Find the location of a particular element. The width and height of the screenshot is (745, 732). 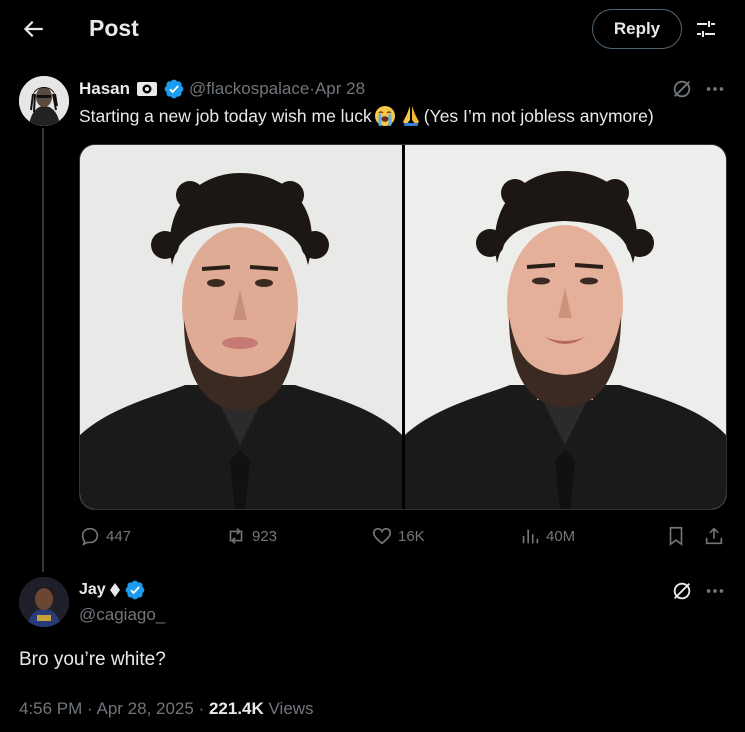

like-count: 16K is located at coordinates (411, 536).